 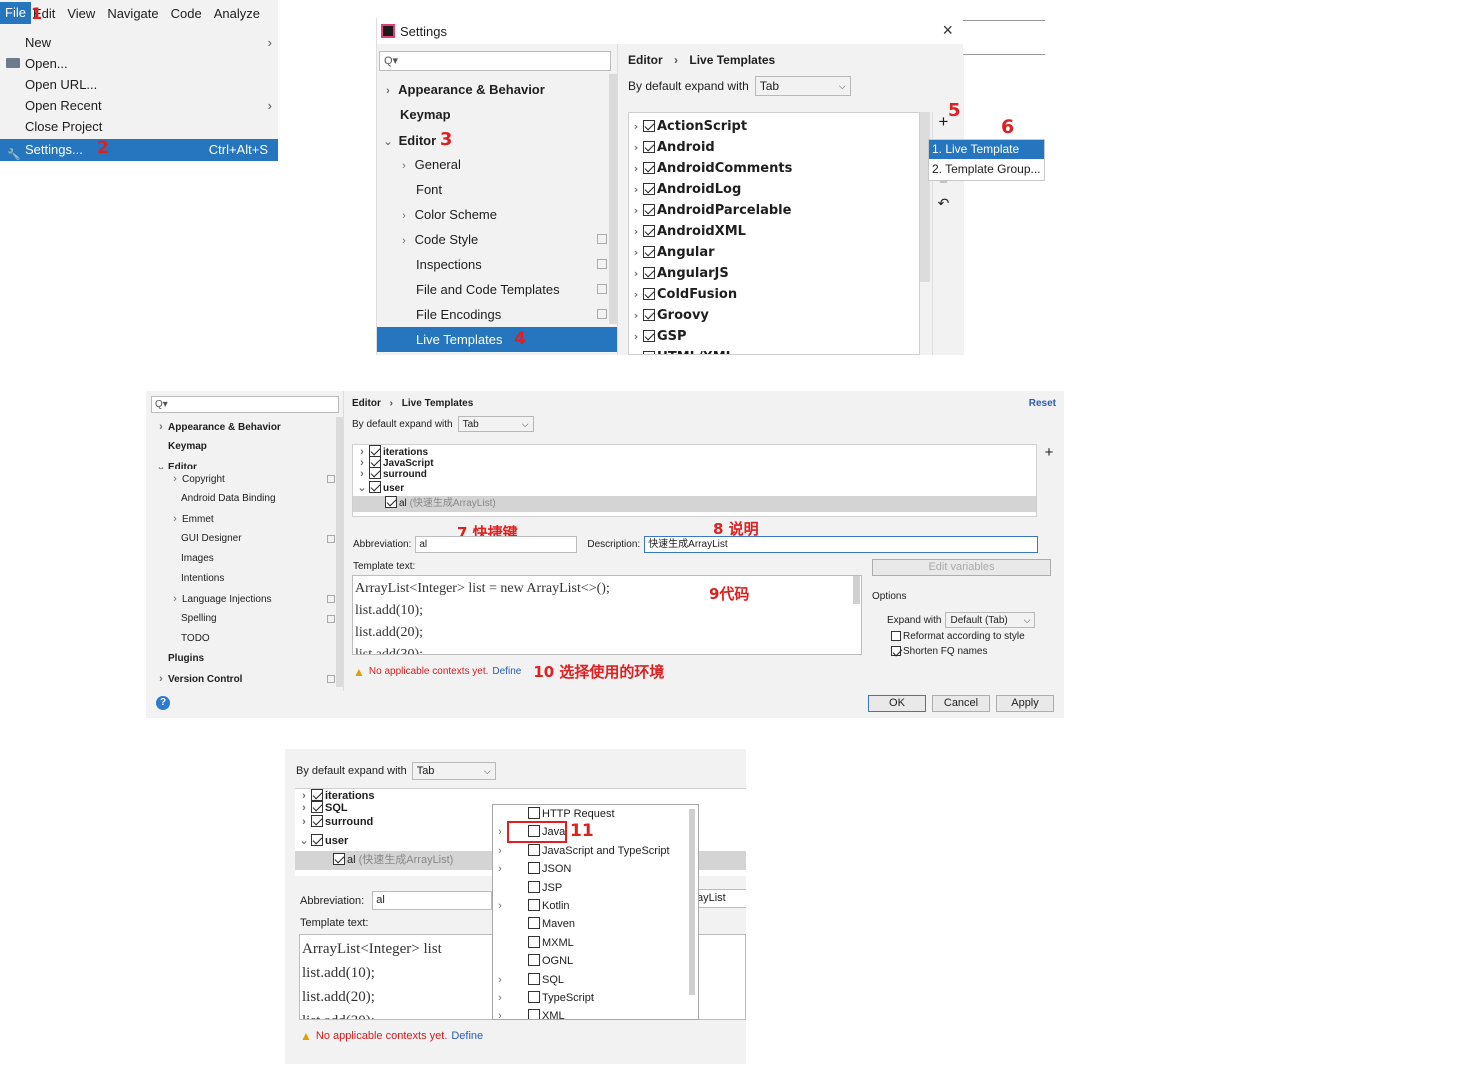 I want to click on cancel-button: Cancel, so click(x=961, y=703).